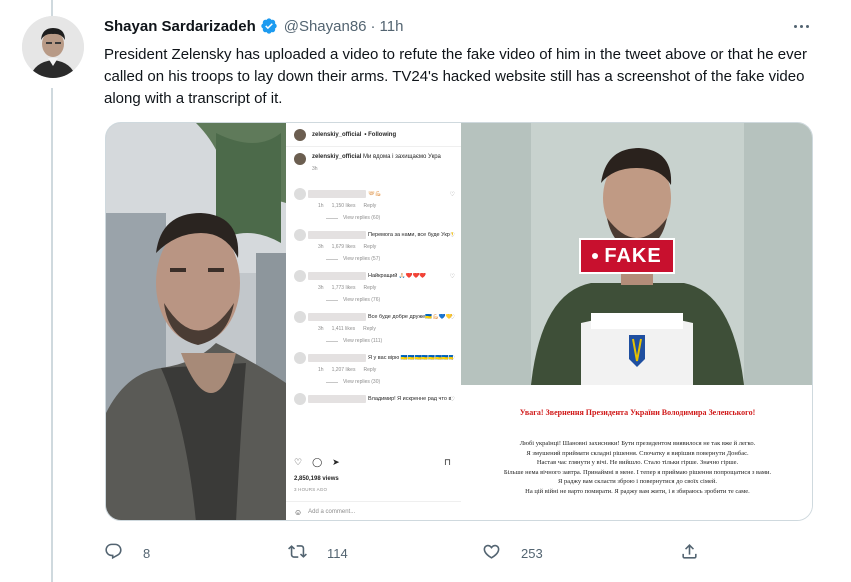  I want to click on ig-comment-icon: ◯, so click(317, 462).